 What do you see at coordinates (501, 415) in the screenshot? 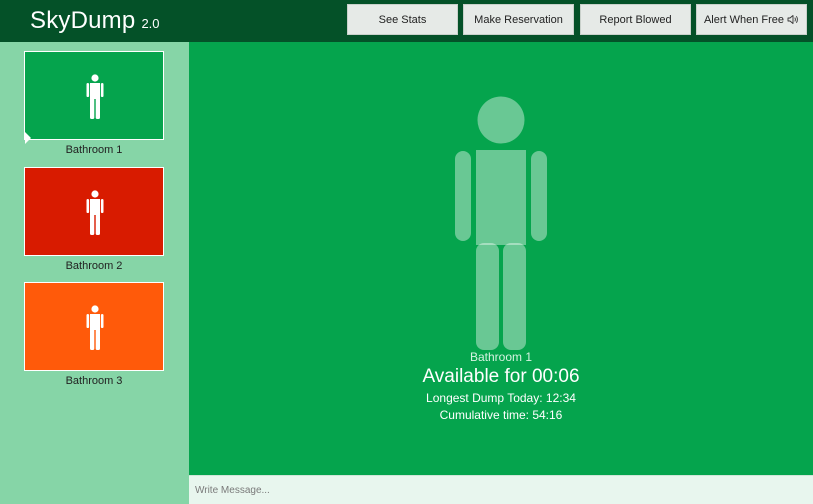
I see `cumulative-time-stat: Cumulative time: 54:16` at bounding box center [501, 415].